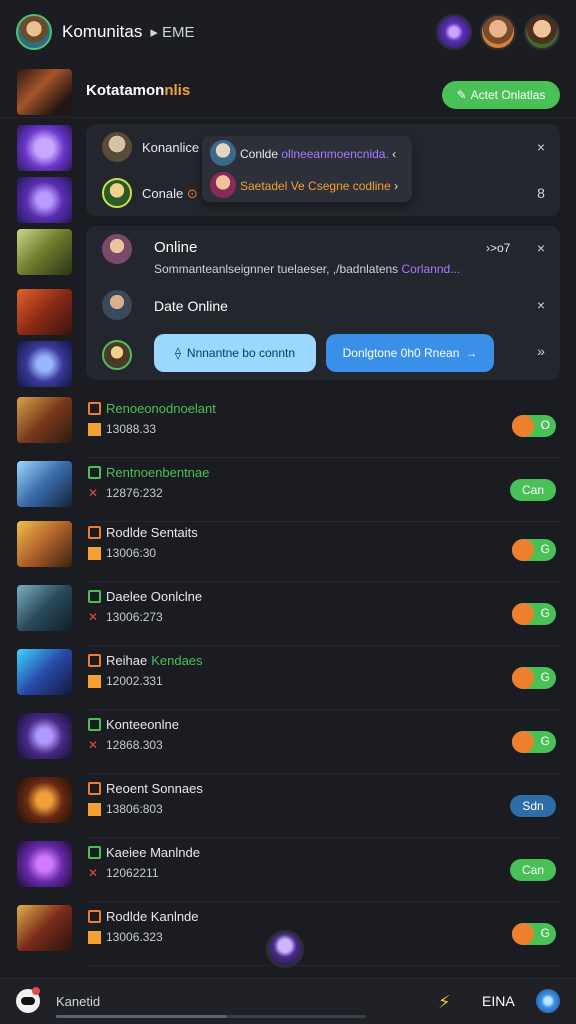 This screenshot has height=1024, width=576. I want to click on bottom-bar: Kanetid ⚡ EINA, so click(288, 1001).